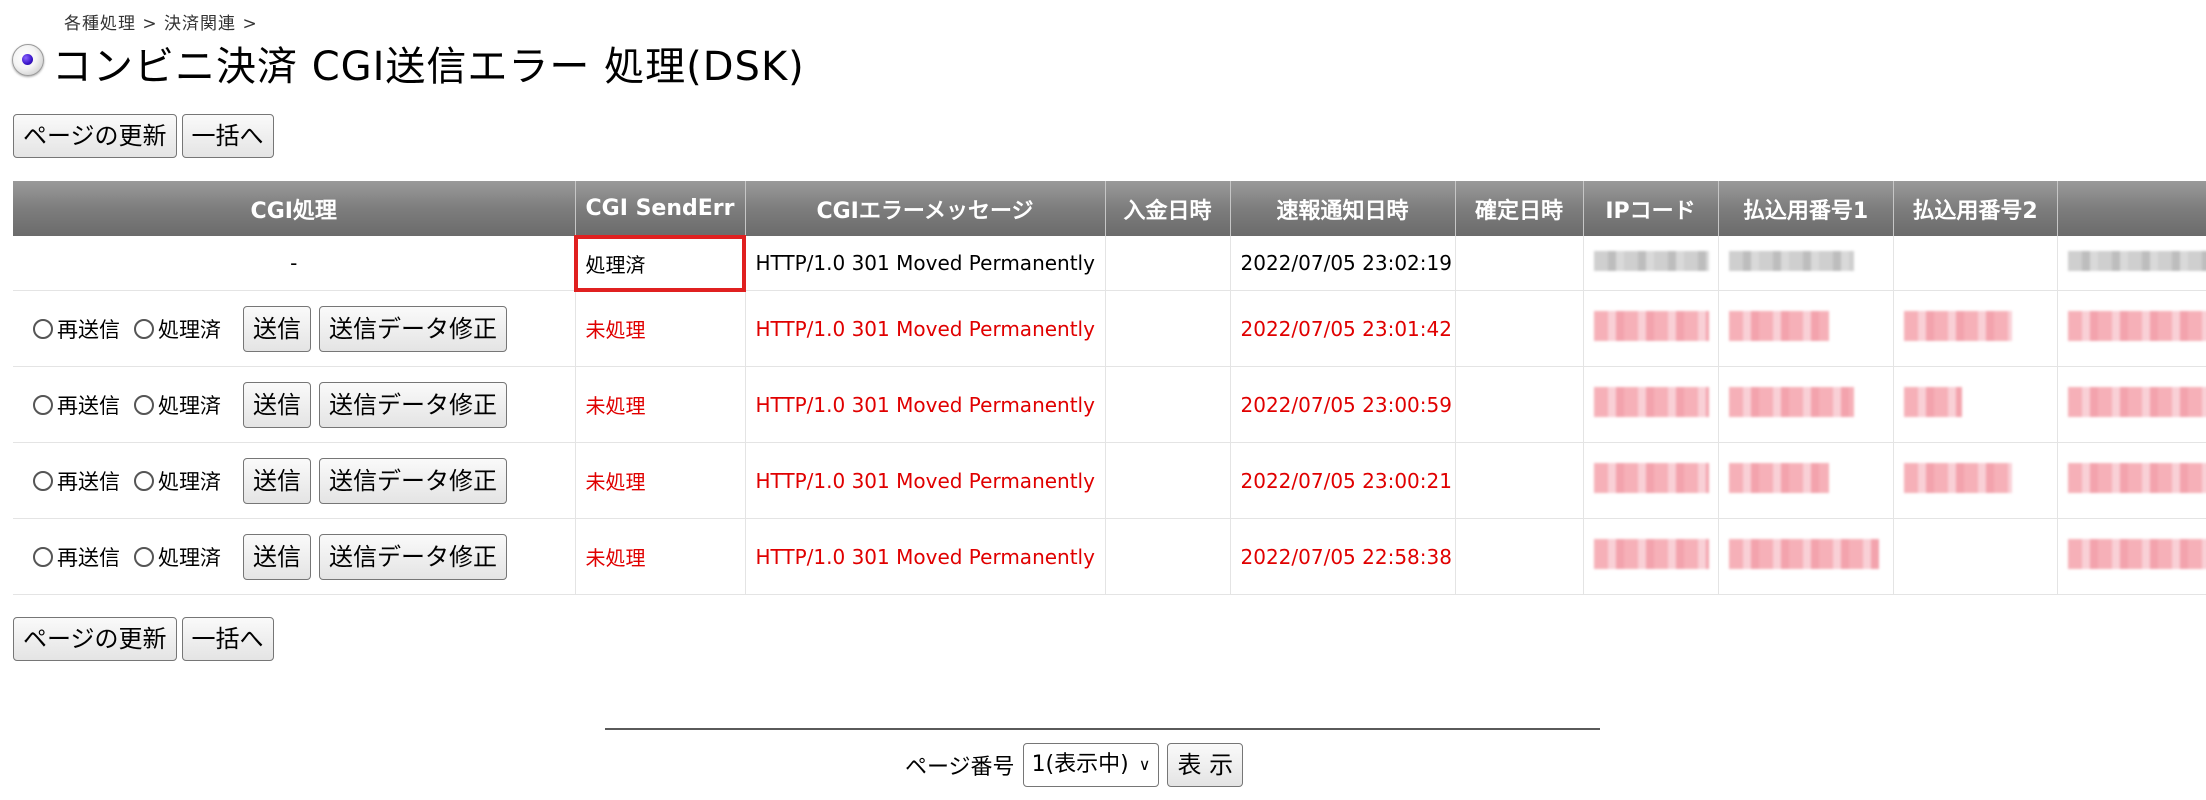  What do you see at coordinates (408, 63) in the screenshot?
I see `title-row: コンビニ決済 CGI送信エラー 処理(DSK)` at bounding box center [408, 63].